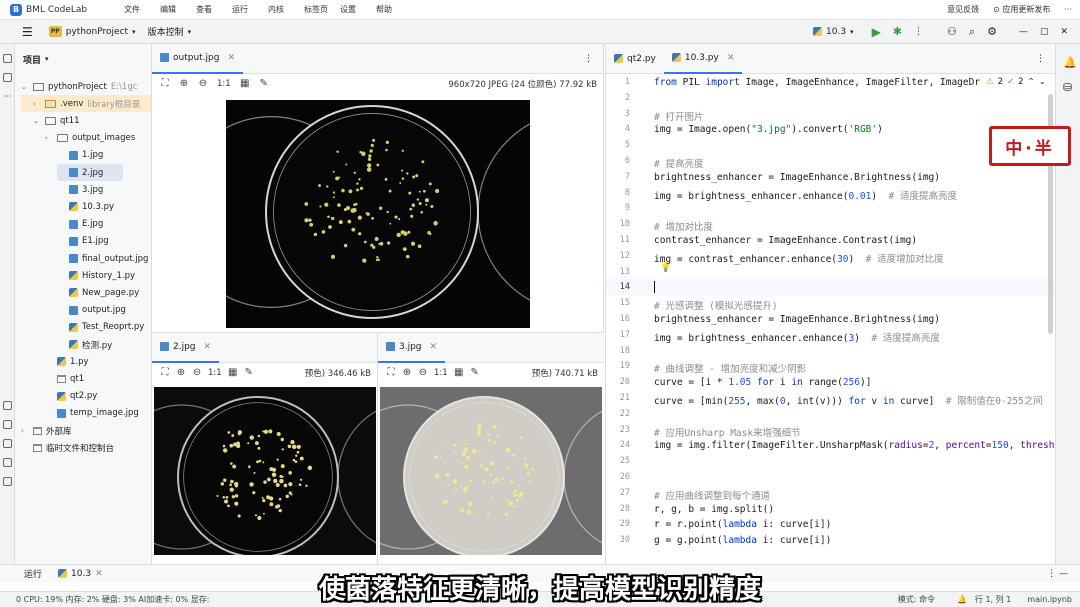 The width and height of the screenshot is (1080, 607). Describe the element at coordinates (412, 348) in the screenshot. I see `tab-3-jpg: 3.jpg ✕` at that location.